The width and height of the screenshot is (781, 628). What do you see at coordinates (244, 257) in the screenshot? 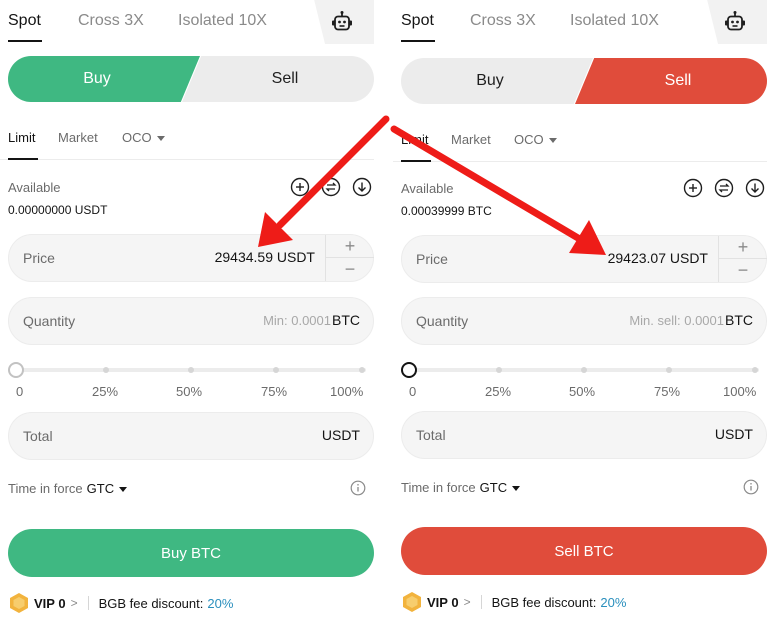
I see `price-input: 29434.59` at bounding box center [244, 257].